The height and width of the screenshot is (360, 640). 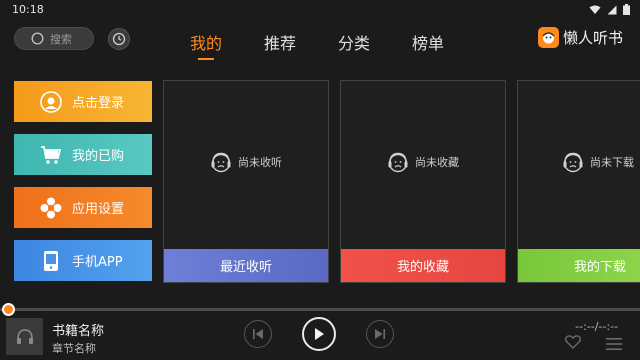 I want to click on chapter-name: 章节名称, so click(x=74, y=348).